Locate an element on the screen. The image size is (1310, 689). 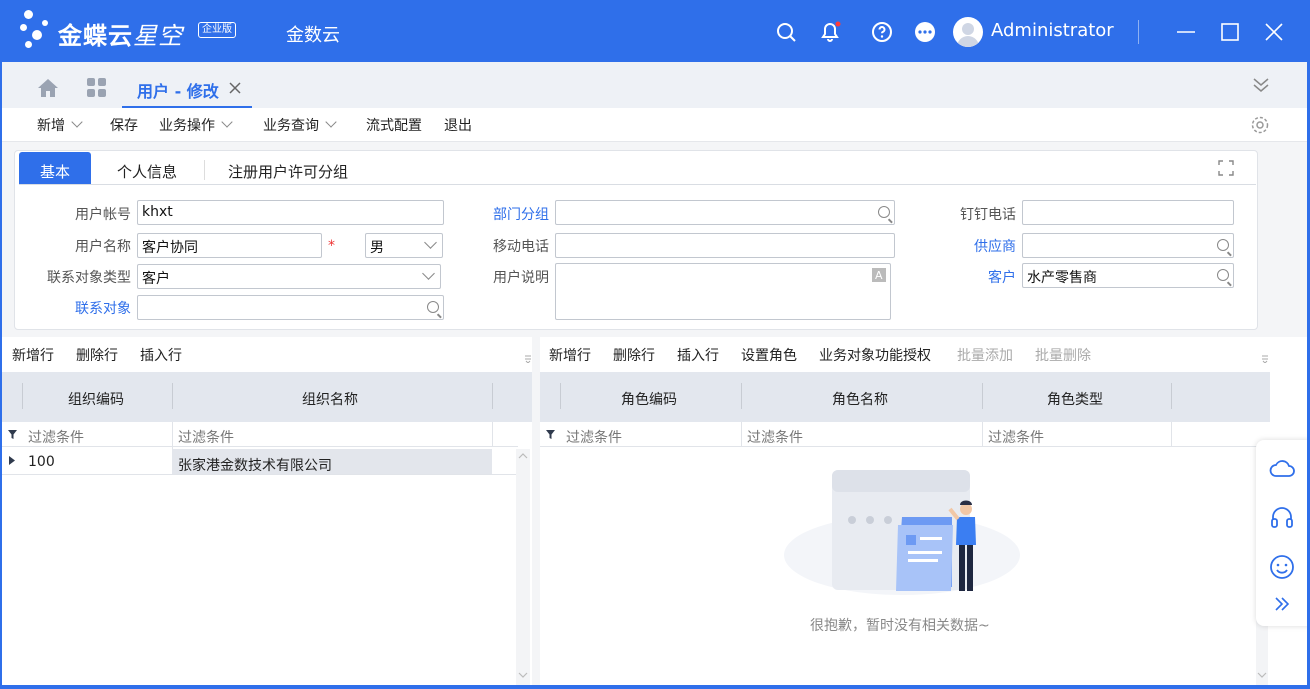
smiley-icon is located at coordinates (1282, 567).